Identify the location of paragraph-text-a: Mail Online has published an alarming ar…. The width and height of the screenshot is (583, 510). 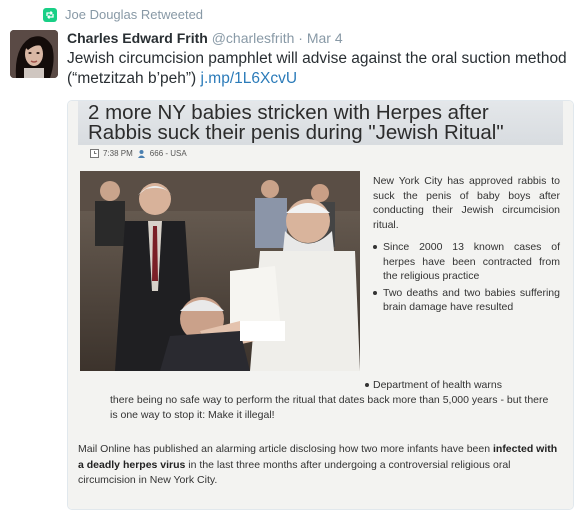
(285, 449).